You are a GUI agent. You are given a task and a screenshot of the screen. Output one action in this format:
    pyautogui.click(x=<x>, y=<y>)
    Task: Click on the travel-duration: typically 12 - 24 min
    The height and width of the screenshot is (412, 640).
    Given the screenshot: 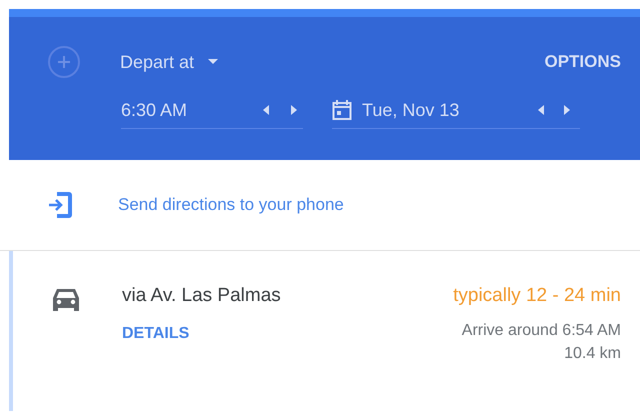 What is the action you would take?
    pyautogui.click(x=537, y=296)
    